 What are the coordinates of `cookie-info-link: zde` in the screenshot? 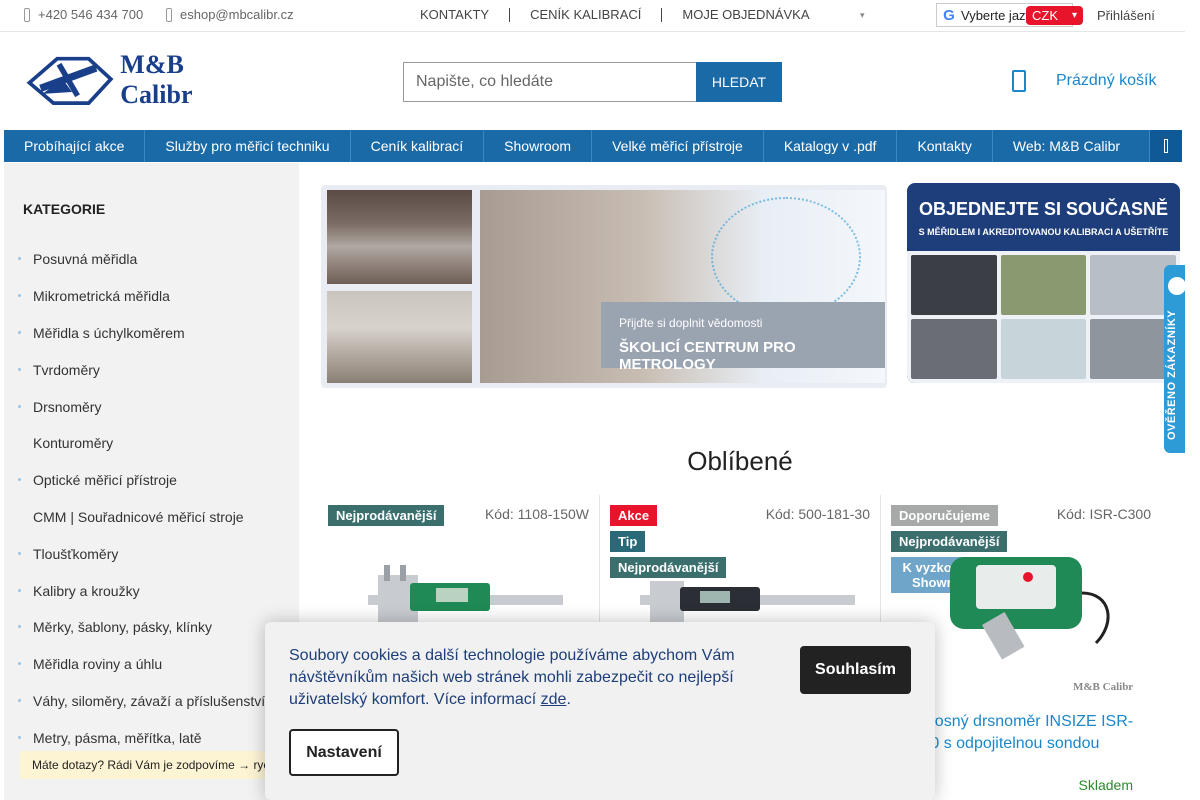 It's located at (554, 699).